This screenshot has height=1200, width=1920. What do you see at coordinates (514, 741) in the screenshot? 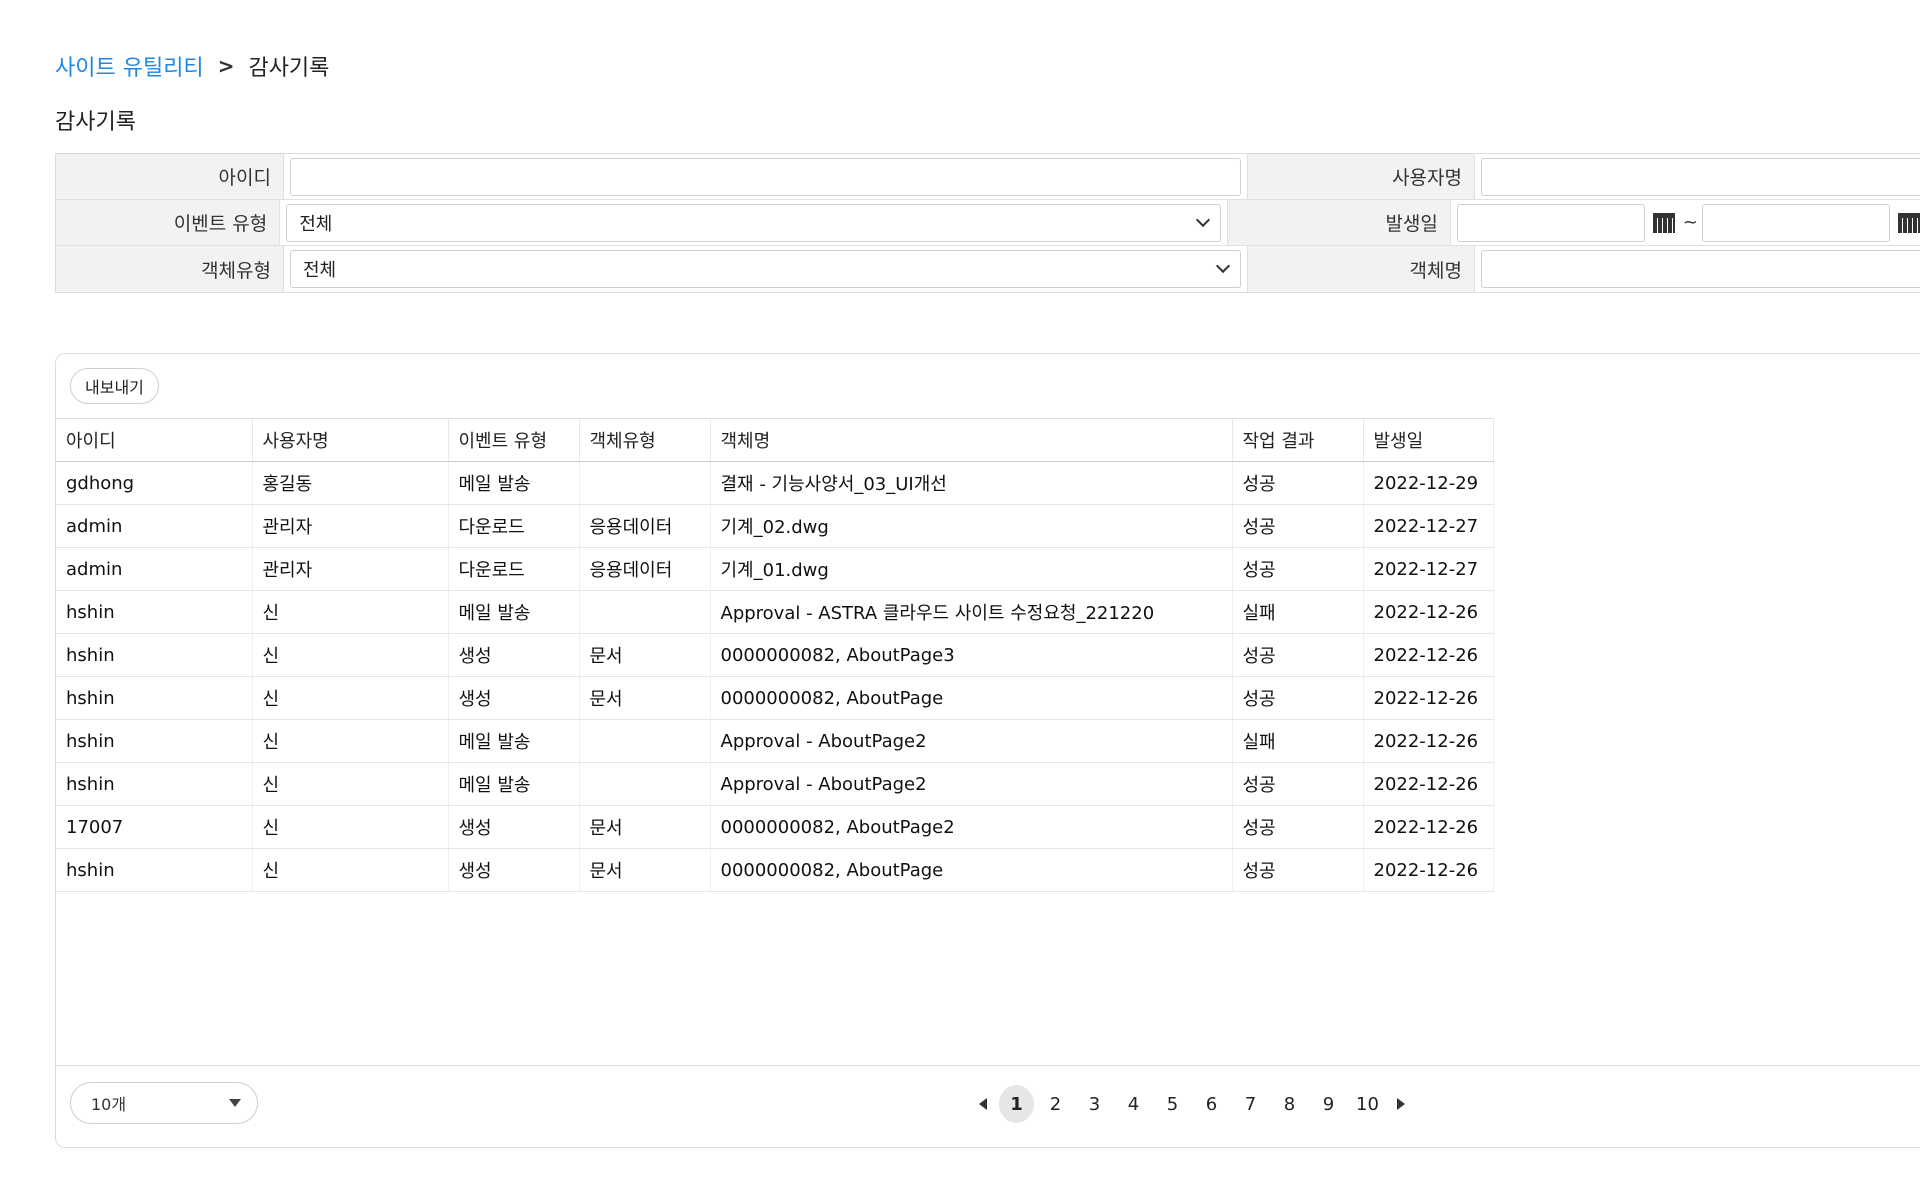
I see `cell-event-type: 메일 발송` at bounding box center [514, 741].